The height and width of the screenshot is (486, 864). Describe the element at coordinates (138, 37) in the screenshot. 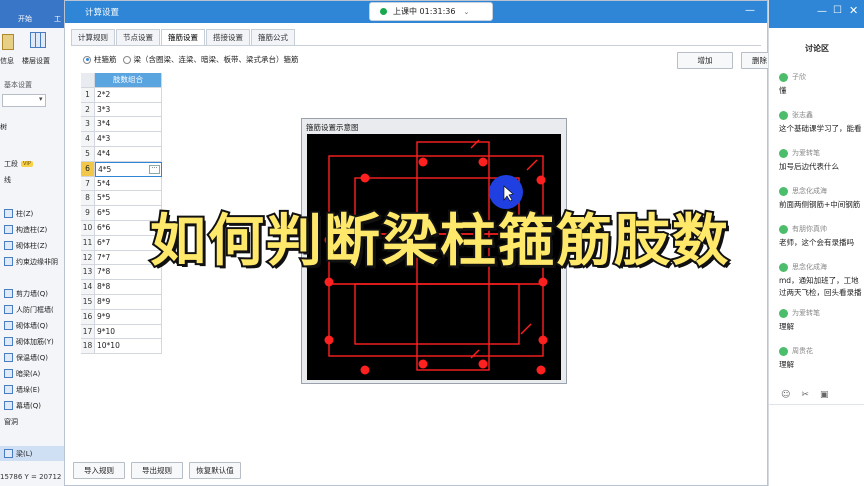

I see `settings-tab: 节点设置` at that location.